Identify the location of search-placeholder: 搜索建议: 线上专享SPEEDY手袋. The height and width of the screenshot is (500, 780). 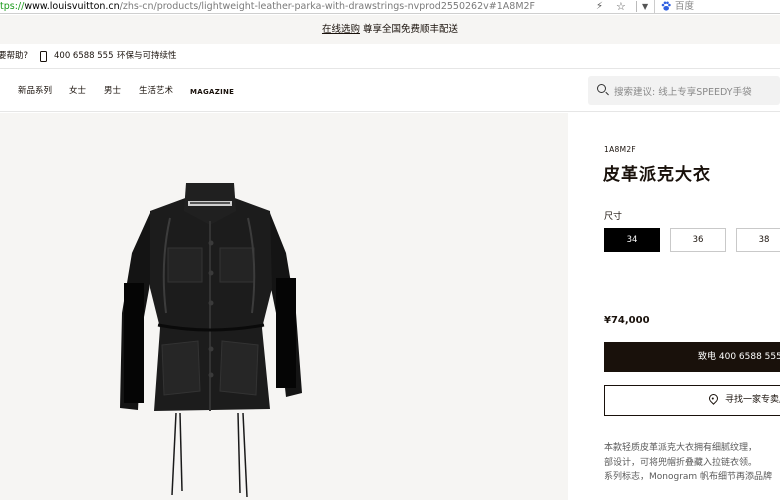
(683, 92).